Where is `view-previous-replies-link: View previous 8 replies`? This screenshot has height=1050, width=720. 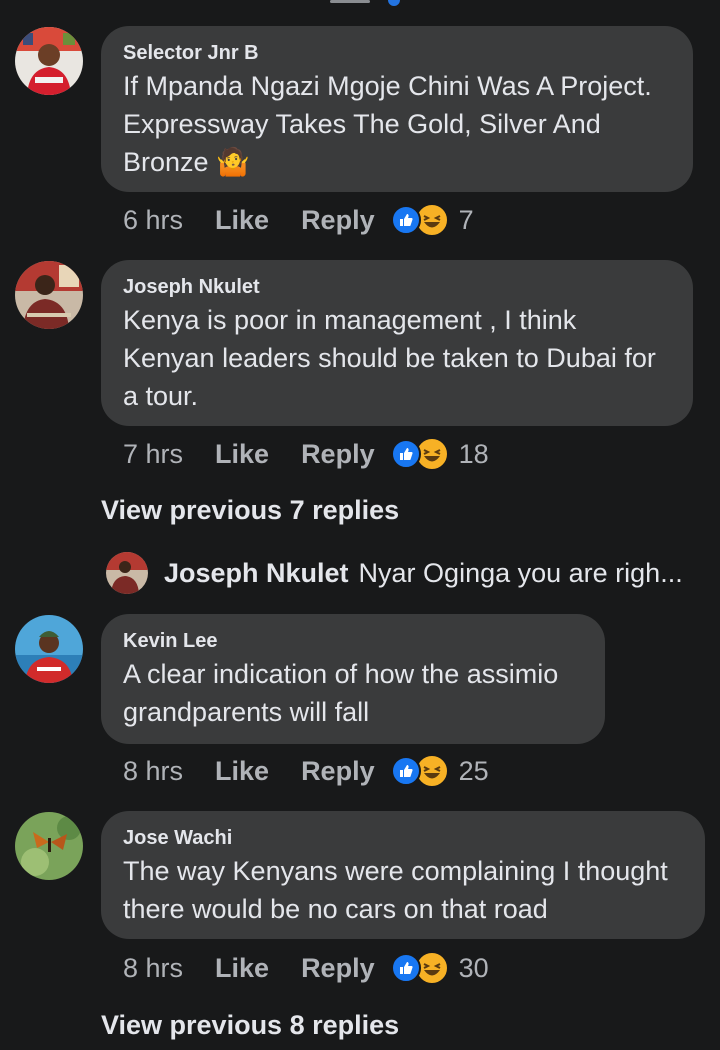
view-previous-replies-link: View previous 8 replies is located at coordinates (250, 1025).